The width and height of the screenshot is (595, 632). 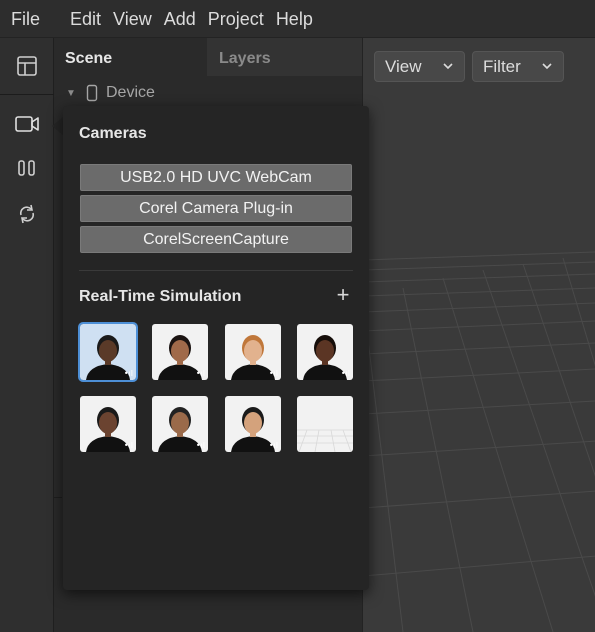 I want to click on layout-icon, so click(x=27, y=66).